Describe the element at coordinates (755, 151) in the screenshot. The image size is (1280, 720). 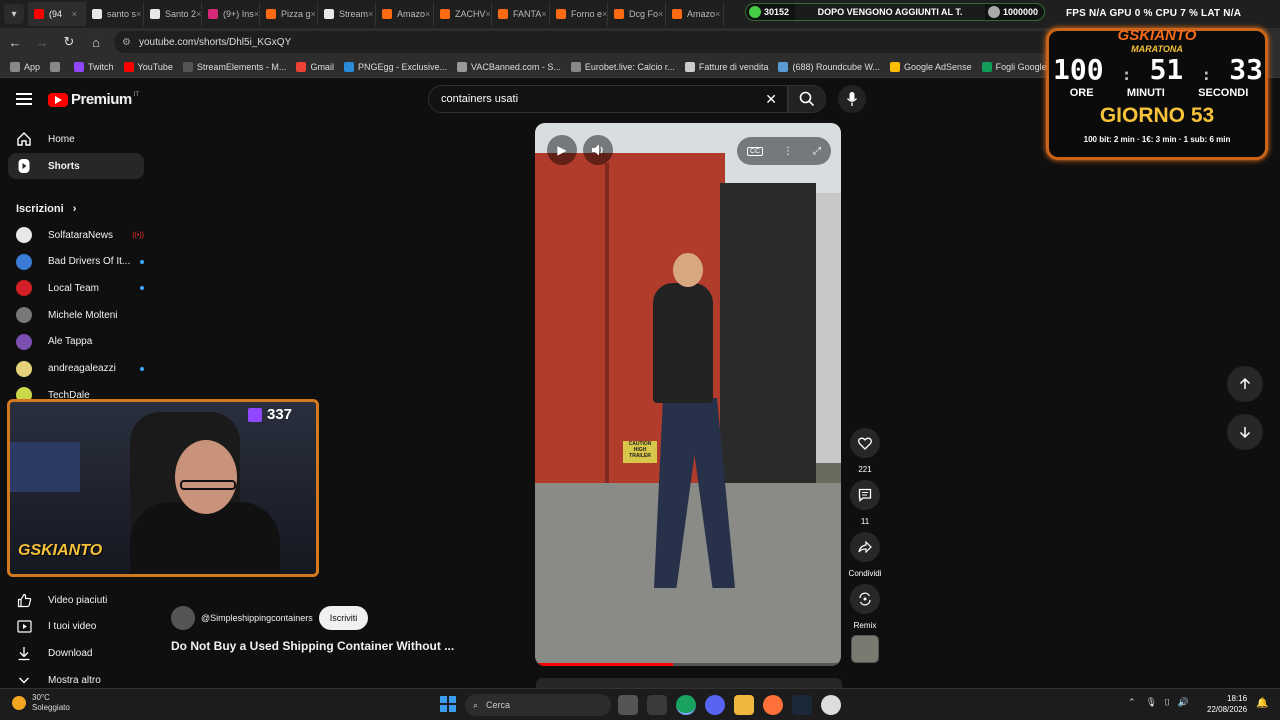
I see `captions-icon: CC` at that location.